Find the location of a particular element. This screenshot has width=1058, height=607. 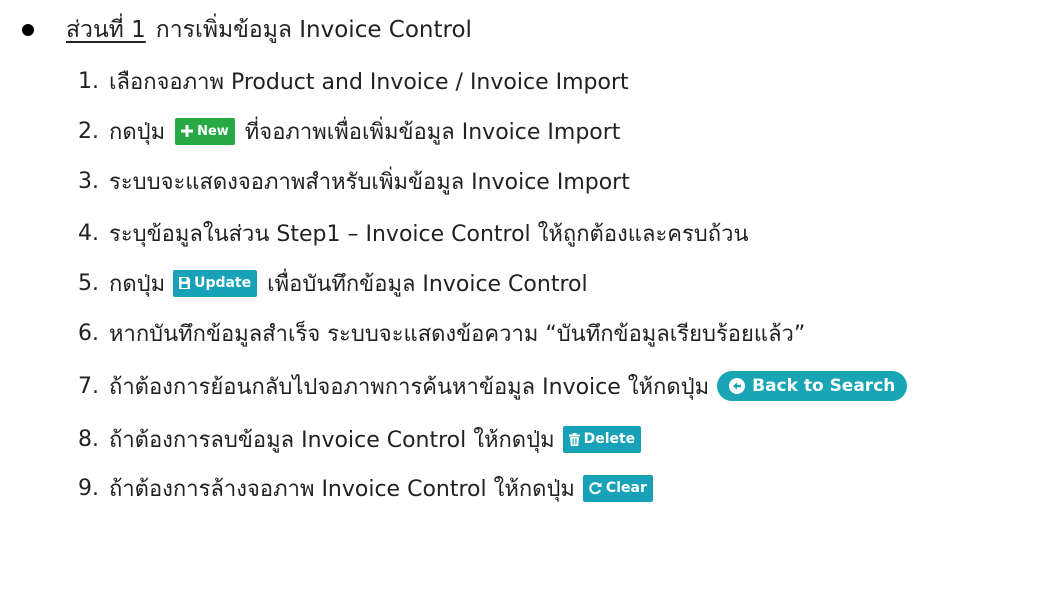

step-number: 1. is located at coordinates (88, 81).